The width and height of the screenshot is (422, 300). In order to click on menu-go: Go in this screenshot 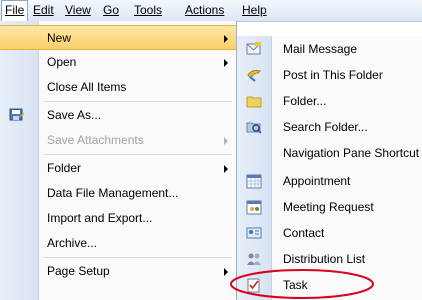, I will do `click(111, 10)`.